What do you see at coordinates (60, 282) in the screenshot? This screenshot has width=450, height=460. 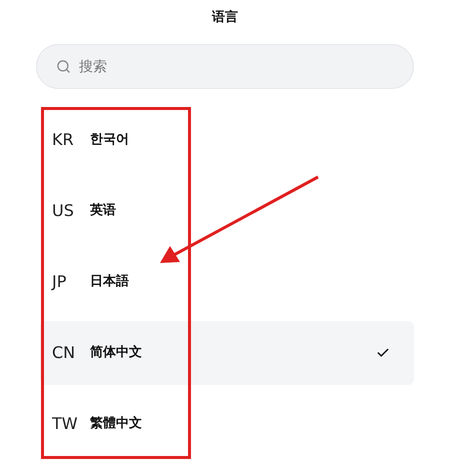 I see `country-code: JP` at bounding box center [60, 282].